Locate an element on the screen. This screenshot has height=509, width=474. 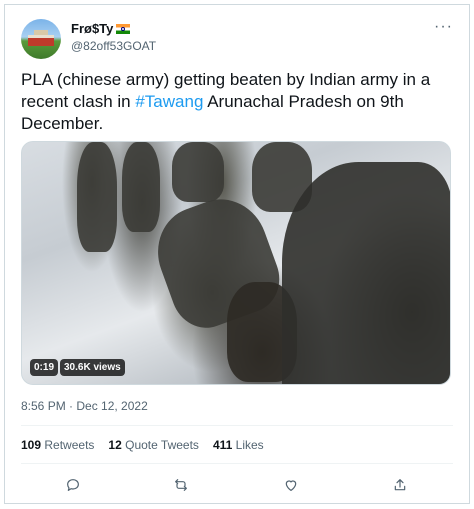
author-block: Frø$Ty @82off53GOAT is located at coordinates (113, 37).